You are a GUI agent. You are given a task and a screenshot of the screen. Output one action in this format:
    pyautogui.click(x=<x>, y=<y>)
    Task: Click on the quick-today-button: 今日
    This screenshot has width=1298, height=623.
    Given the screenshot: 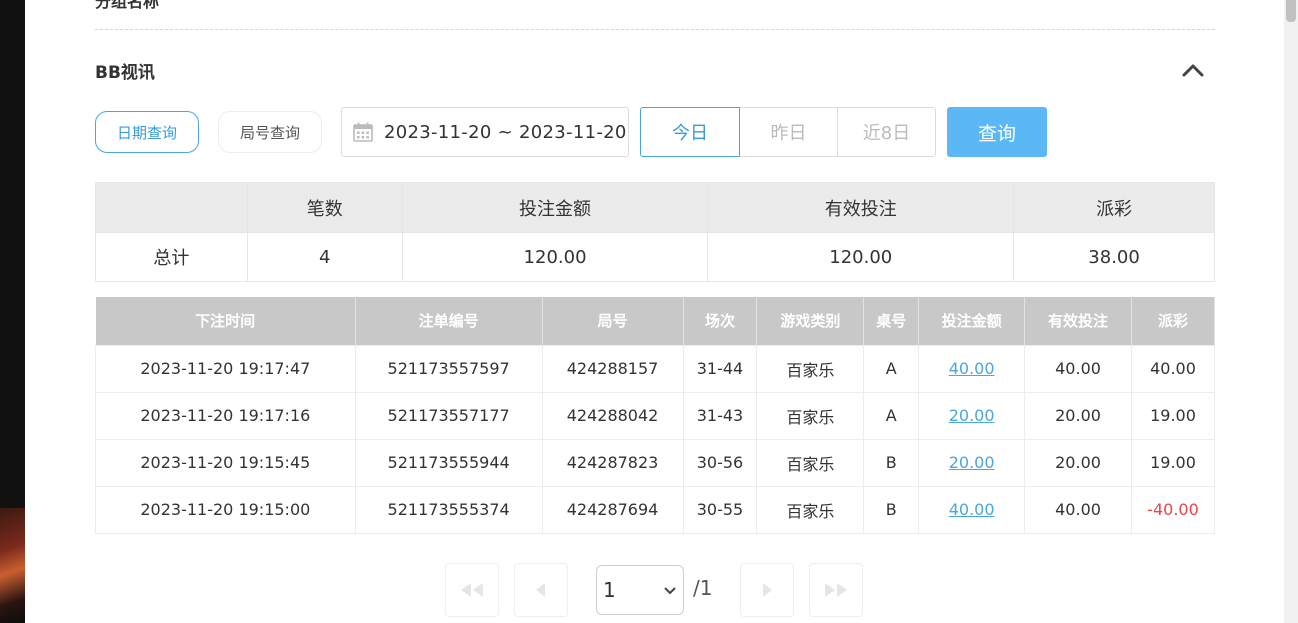 What is the action you would take?
    pyautogui.click(x=690, y=132)
    